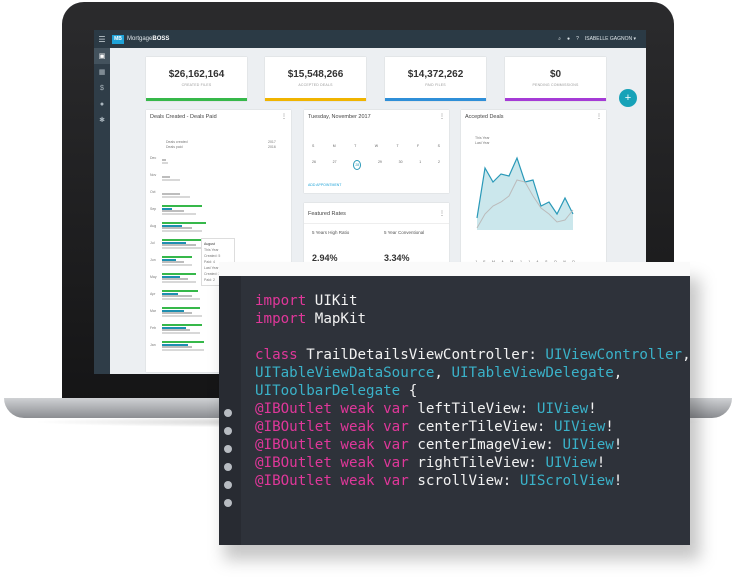  I want to click on sidebar-dollar-icon: $, so click(102, 88).